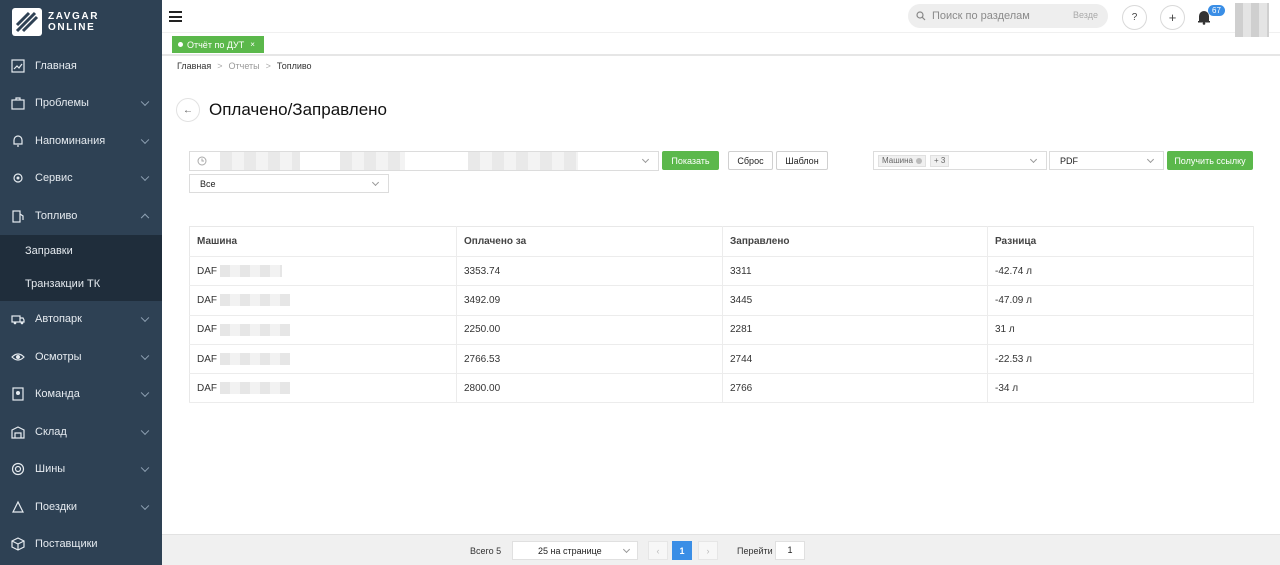 Image resolution: width=1280 pixels, height=565 pixels. I want to click on sidebar-item-fuel: Топливо, so click(81, 216).